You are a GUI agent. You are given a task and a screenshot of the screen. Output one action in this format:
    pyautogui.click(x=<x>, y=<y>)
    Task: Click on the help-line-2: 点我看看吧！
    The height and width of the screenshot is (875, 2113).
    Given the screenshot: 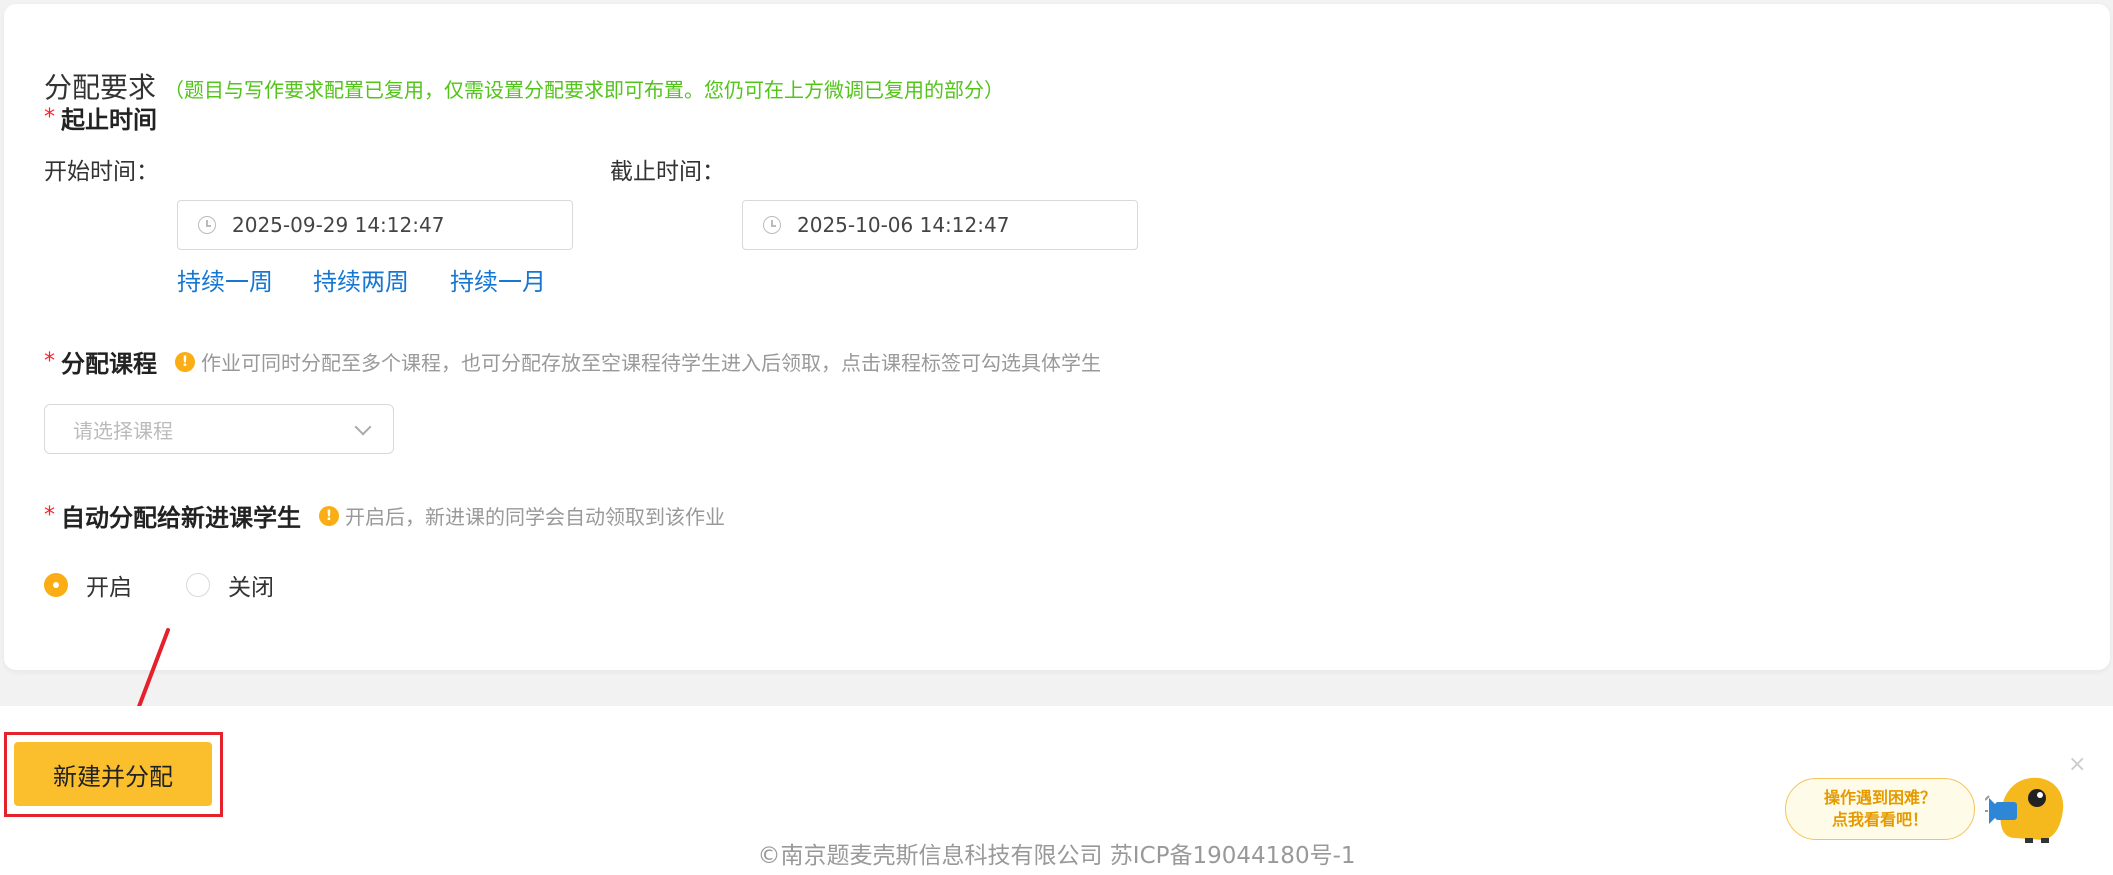 What is the action you would take?
    pyautogui.click(x=1879, y=819)
    